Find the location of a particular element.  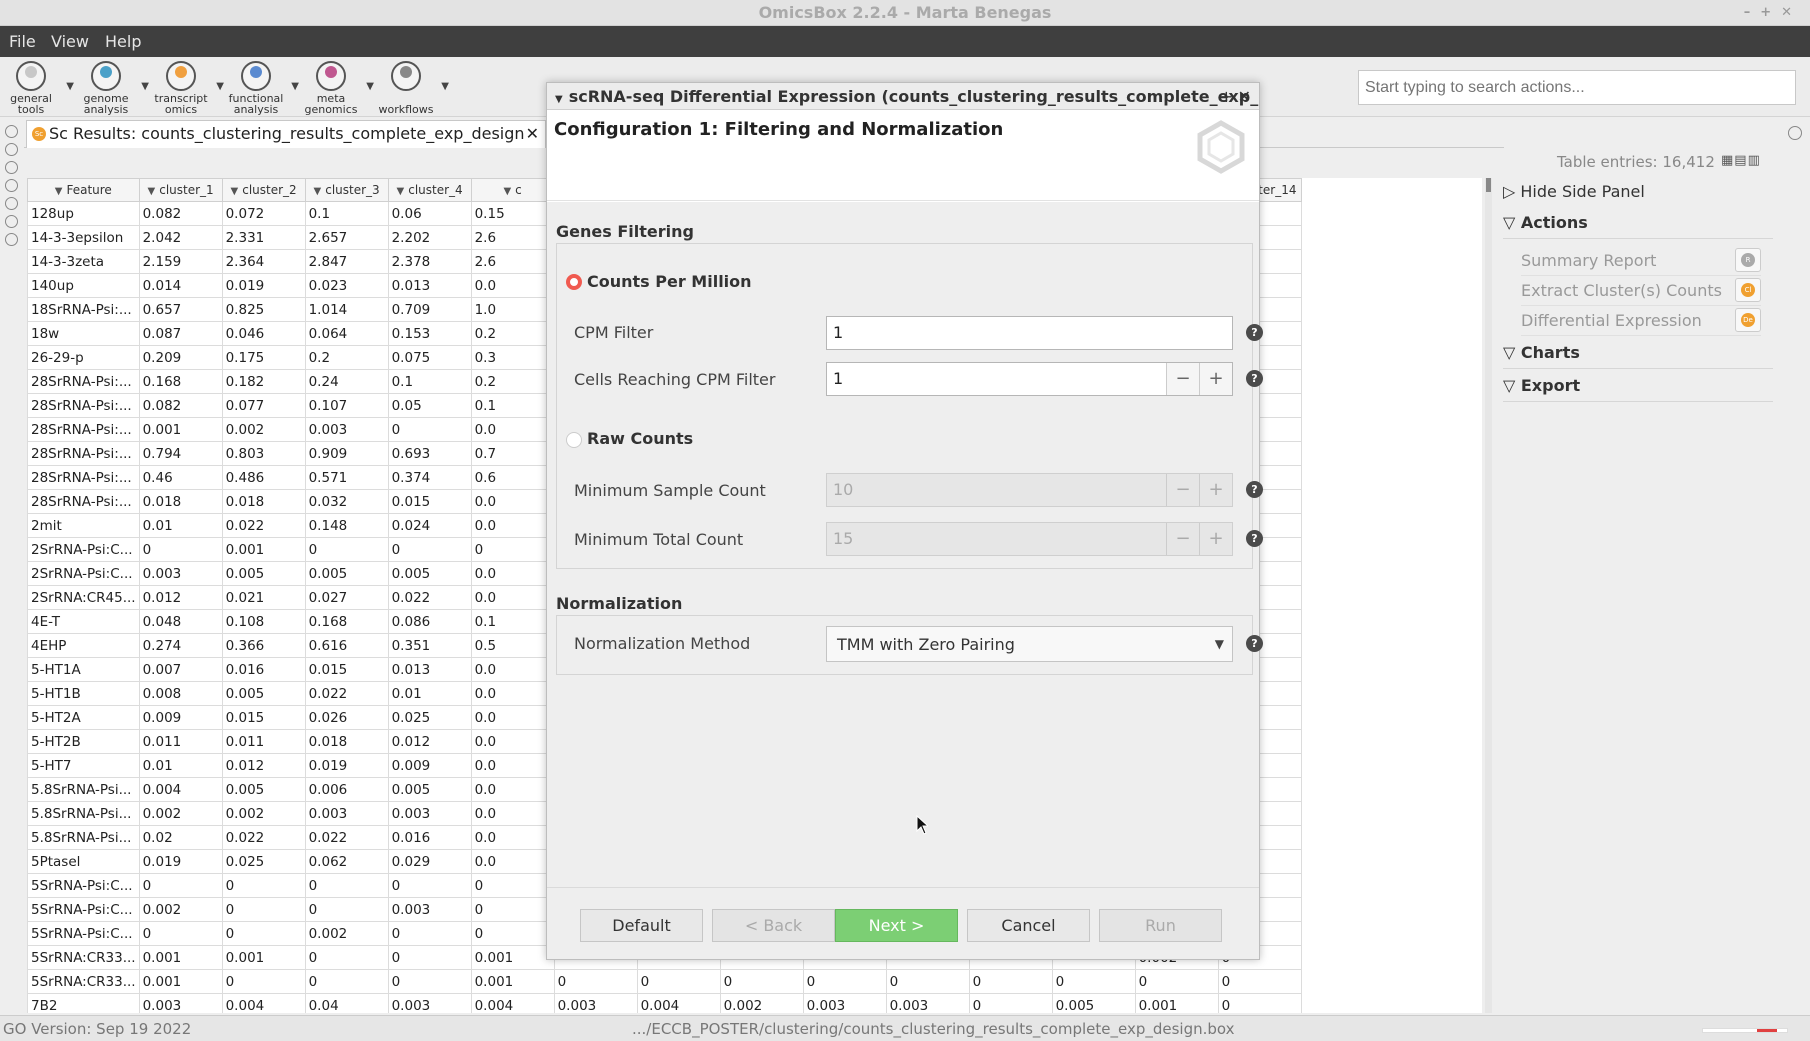

value-cell: 0.019 is located at coordinates (263, 285).